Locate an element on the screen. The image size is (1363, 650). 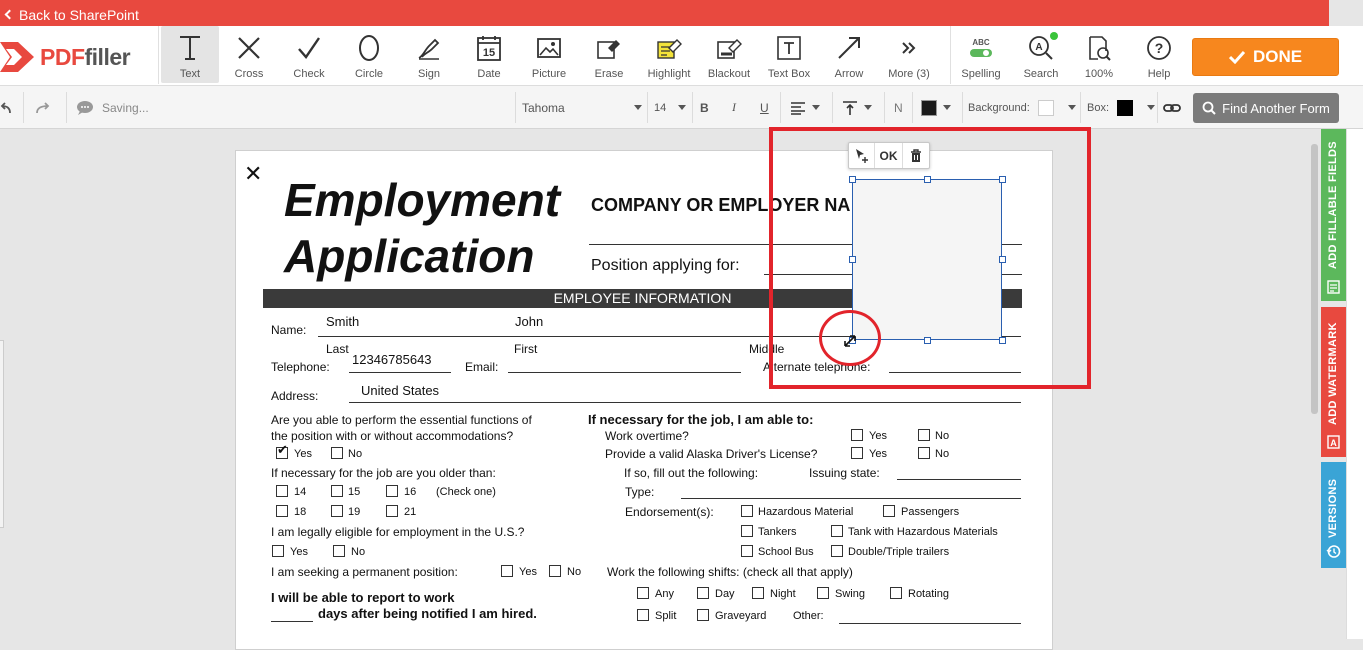
hazmat-checkbox is located at coordinates (747, 511).